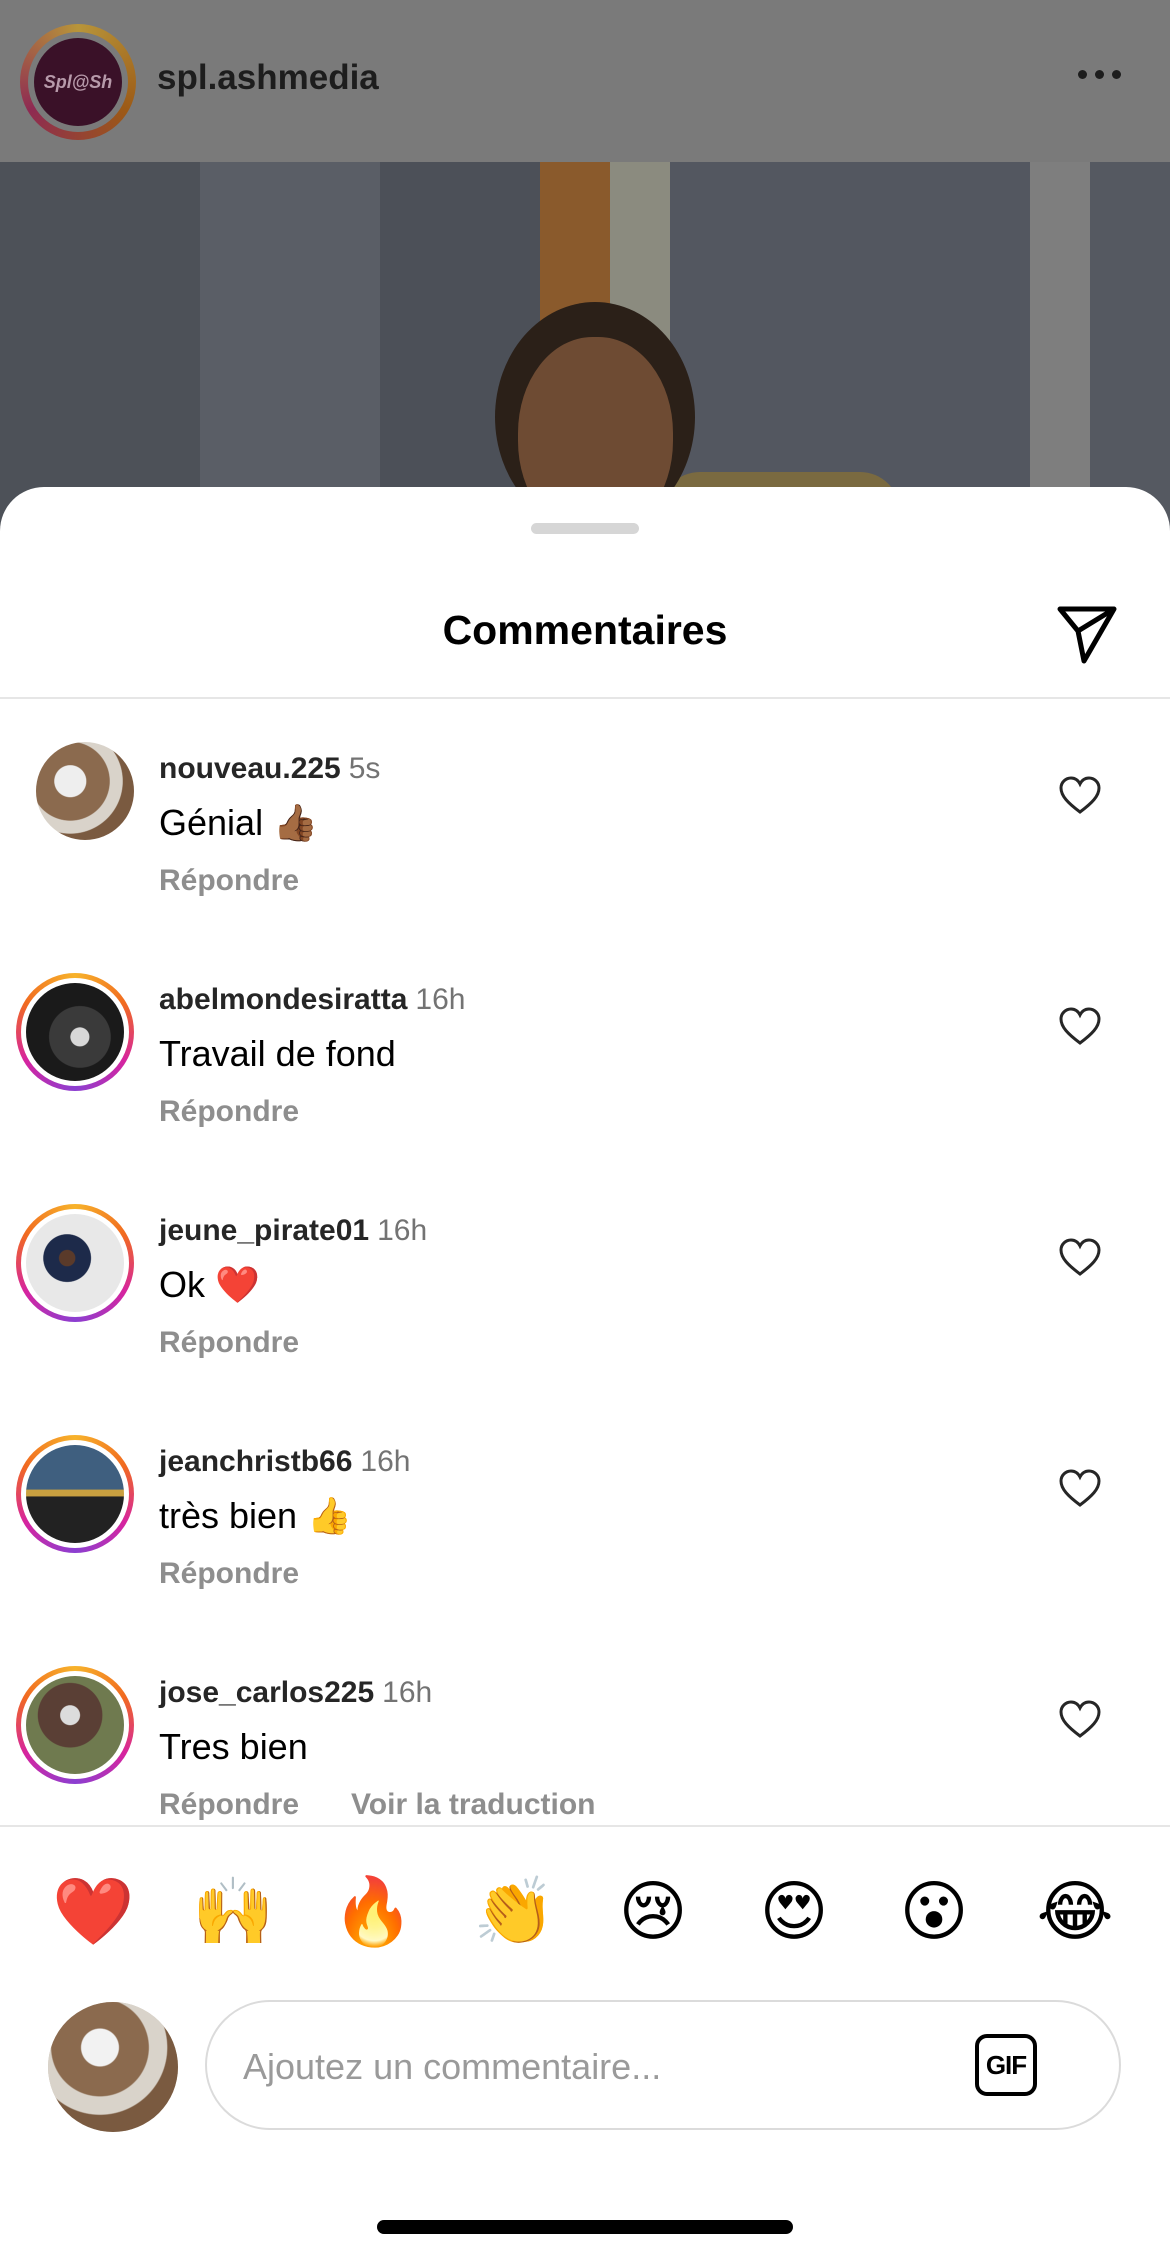  Describe the element at coordinates (794, 1912) in the screenshot. I see `emoji-heart-eyes-button: 😍` at that location.